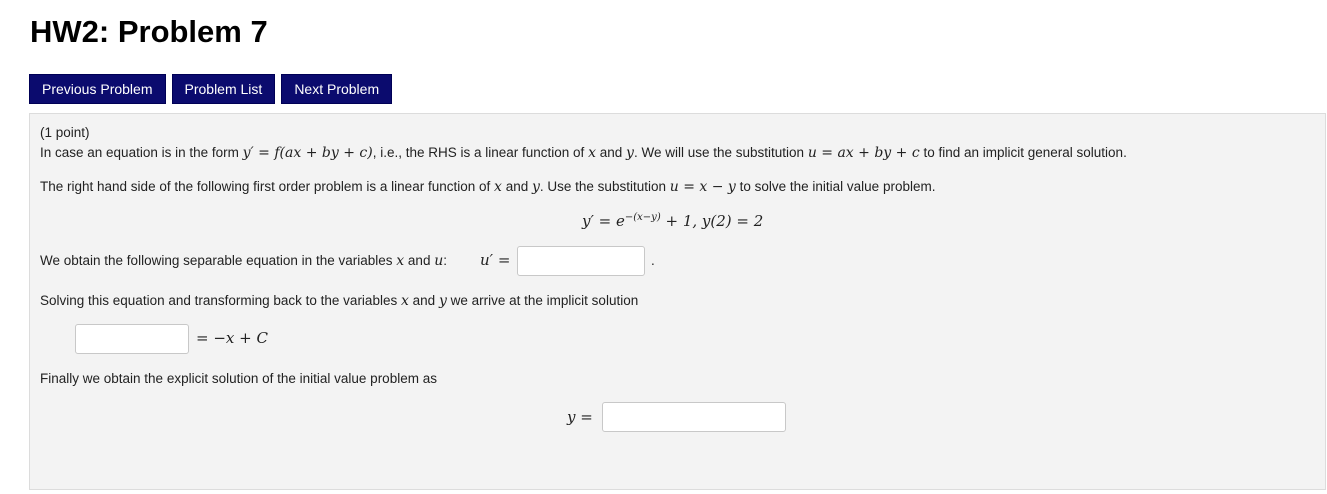  I want to click on separable-answer-input, so click(581, 261).